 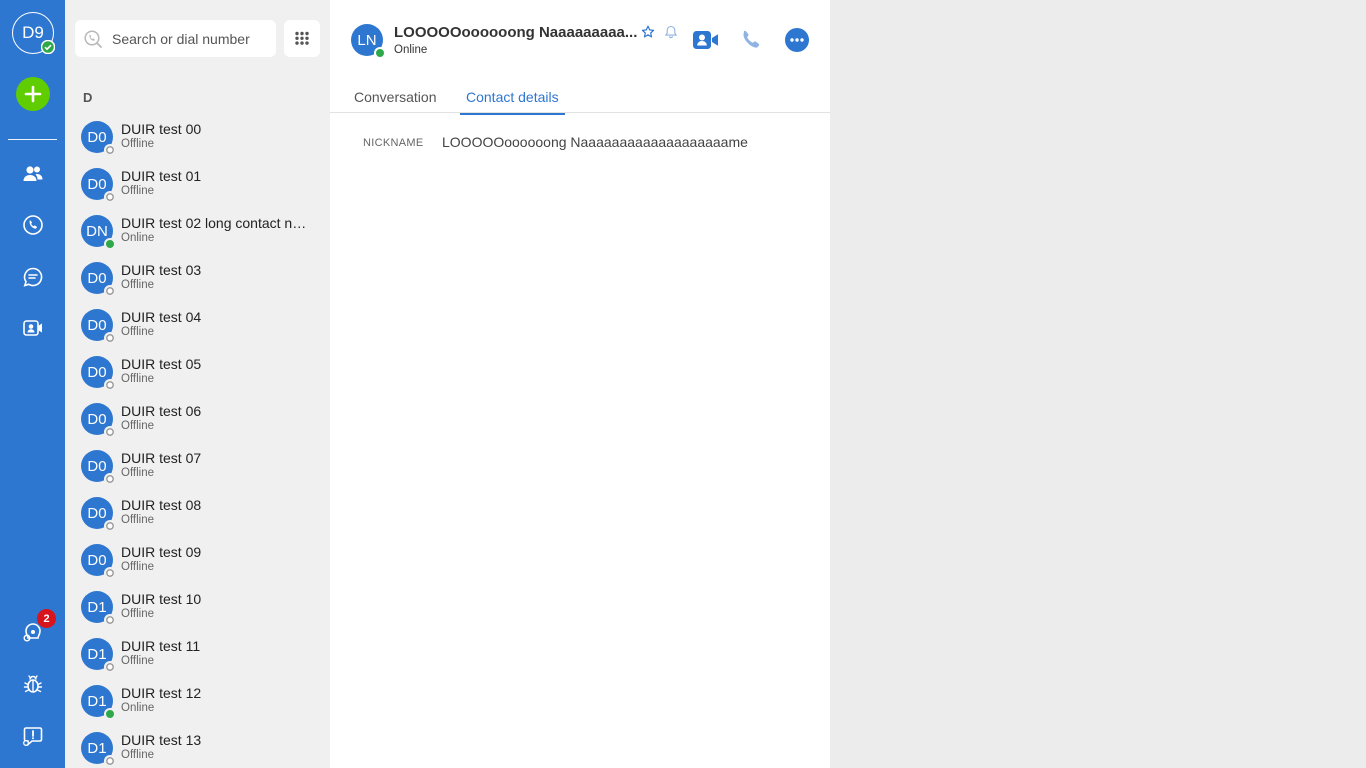 I want to click on contact-name: DUIR test 12, so click(x=161, y=693).